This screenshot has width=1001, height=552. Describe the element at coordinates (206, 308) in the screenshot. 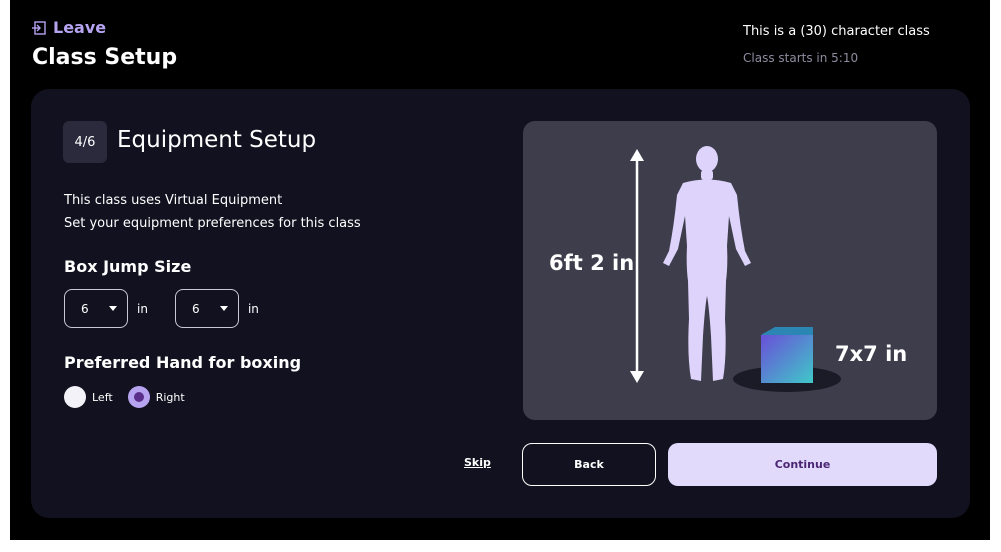

I see `box-height-select: 6` at that location.